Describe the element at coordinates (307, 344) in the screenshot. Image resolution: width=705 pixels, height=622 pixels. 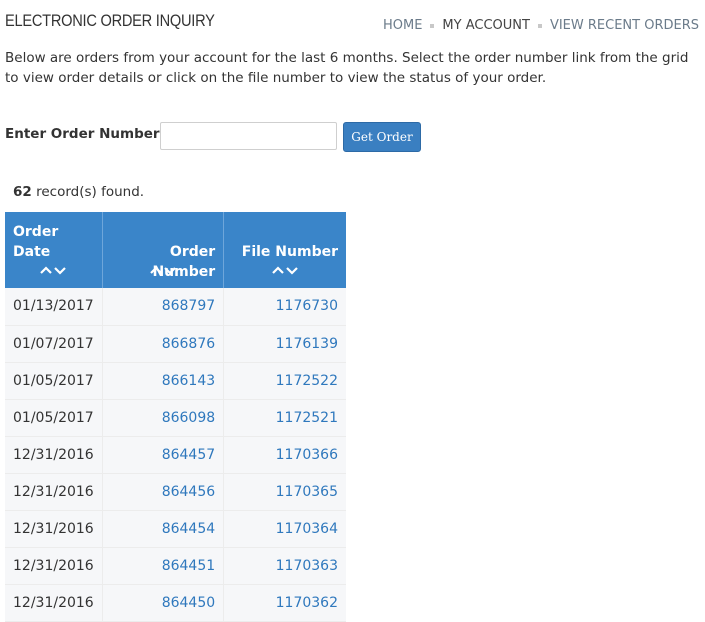
I see `file-number-link: 1176139` at that location.